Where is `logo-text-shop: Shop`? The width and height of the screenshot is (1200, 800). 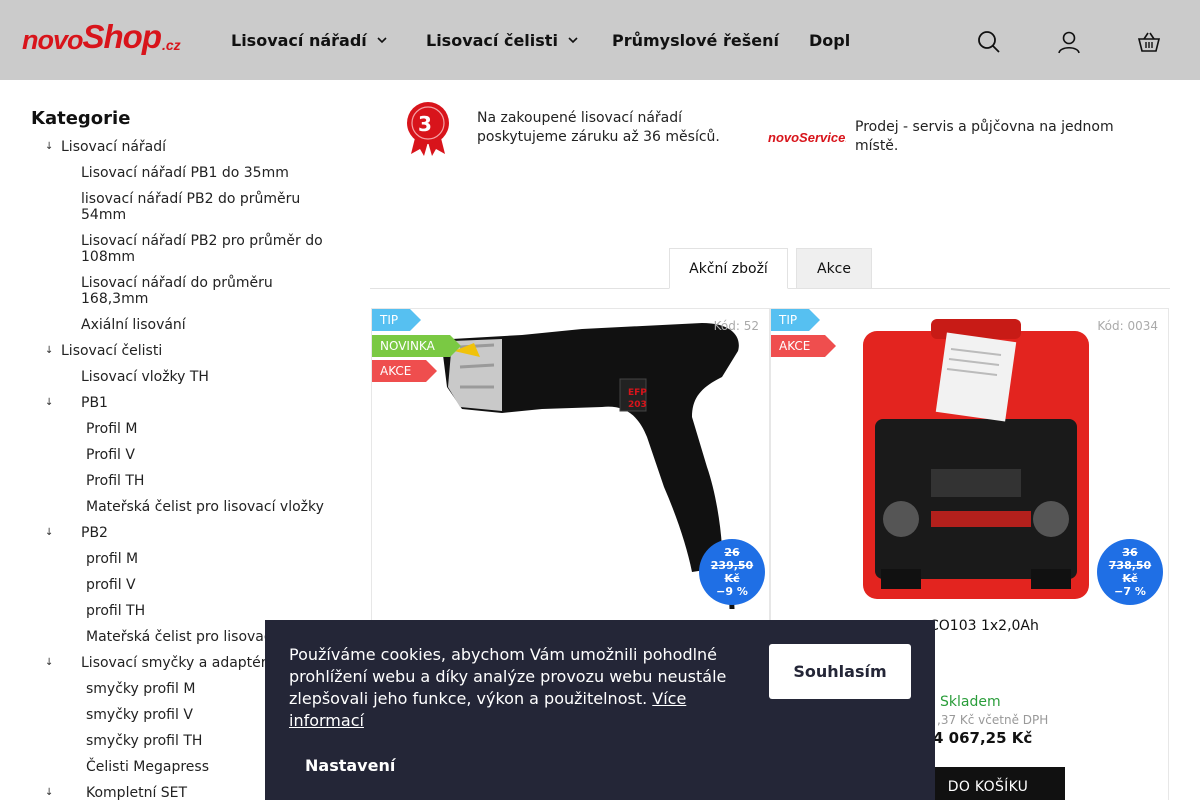
logo-text-shop: Shop is located at coordinates (122, 36).